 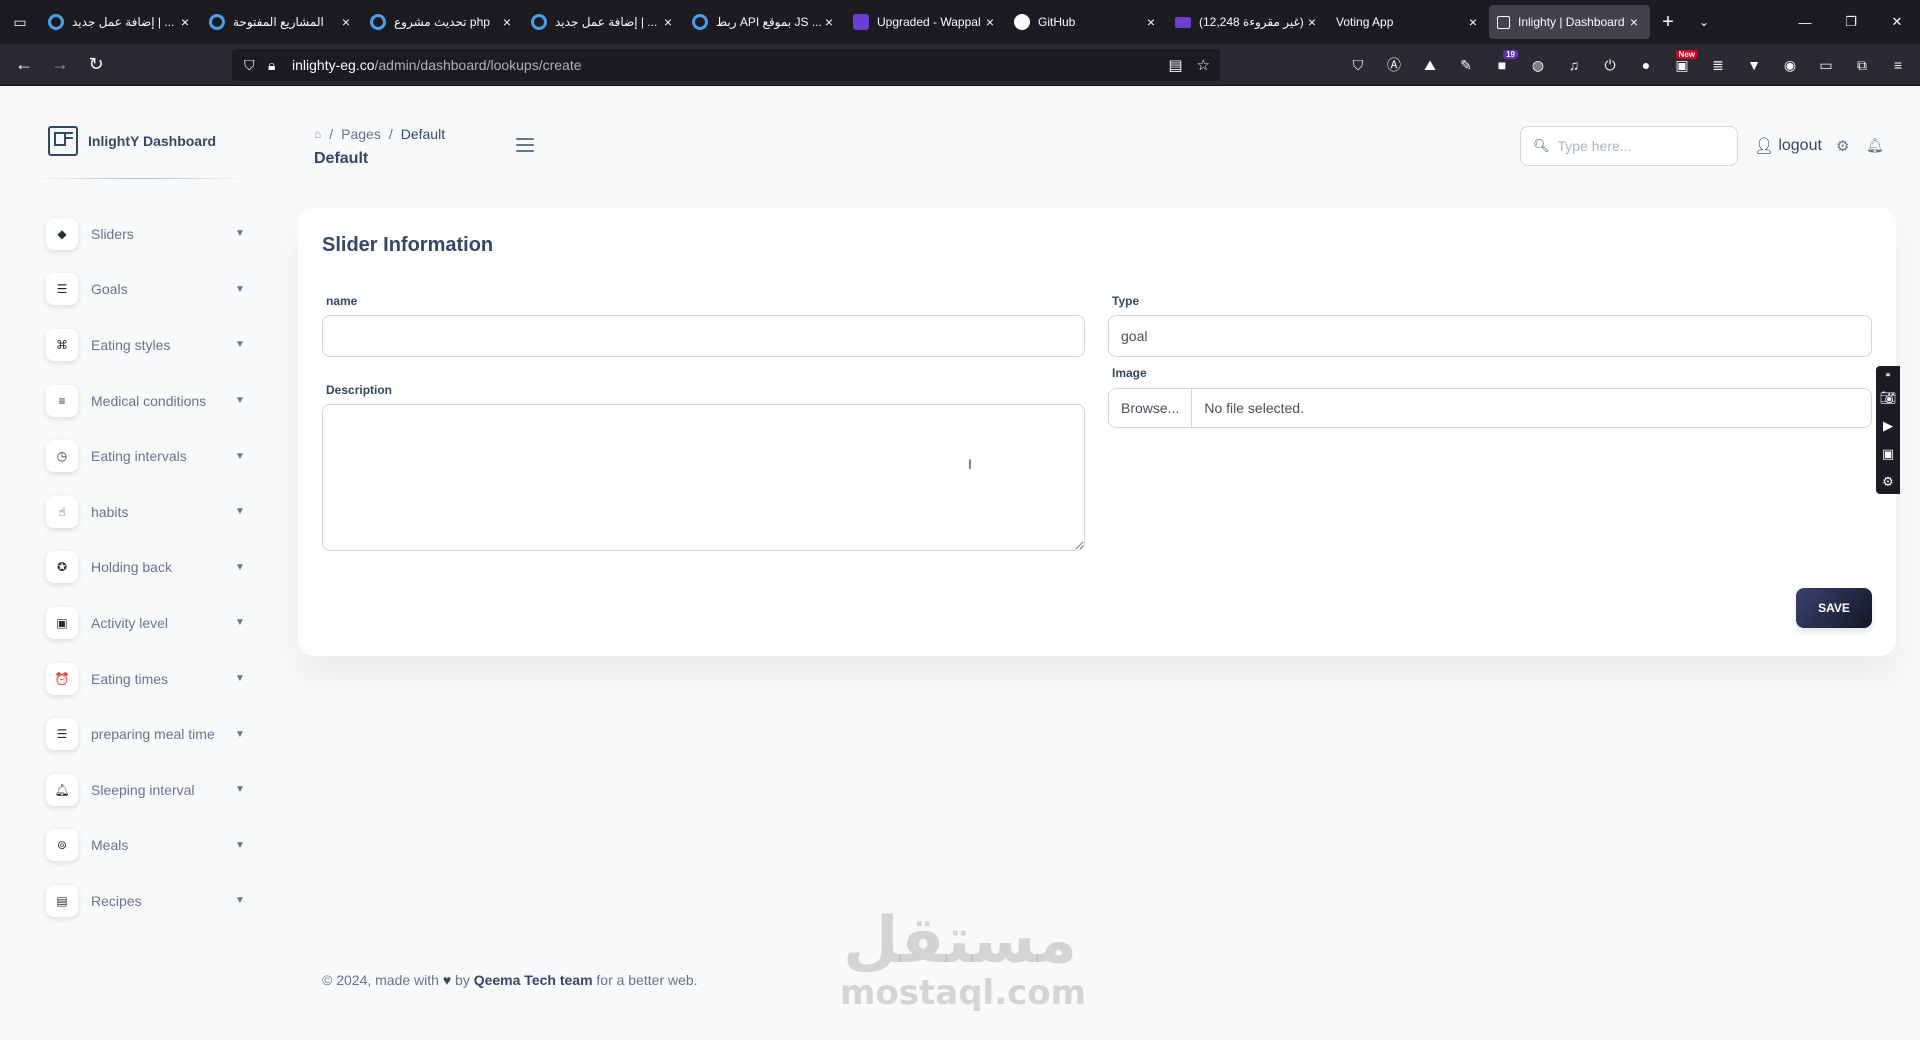 I want to click on search-box: 🔍︎, so click(x=1629, y=146).